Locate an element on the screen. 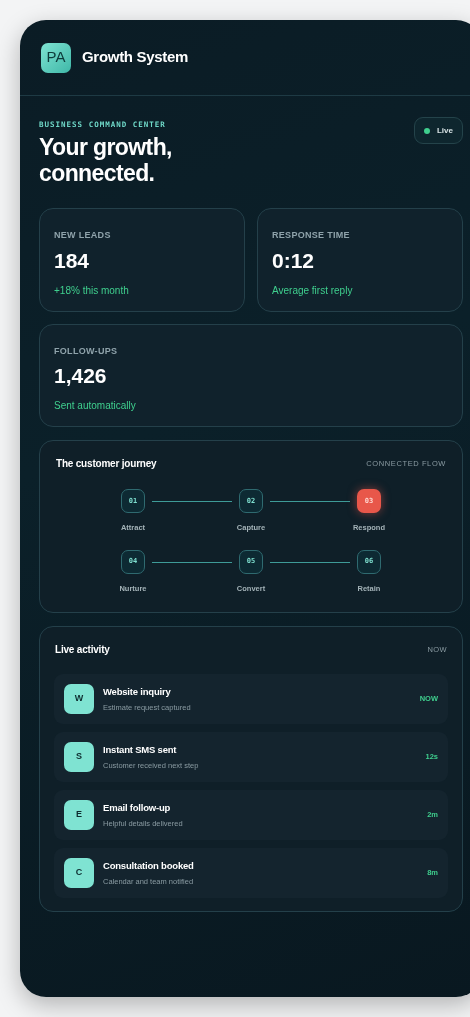  stat-label: RESPONSE TIME is located at coordinates (311, 236).